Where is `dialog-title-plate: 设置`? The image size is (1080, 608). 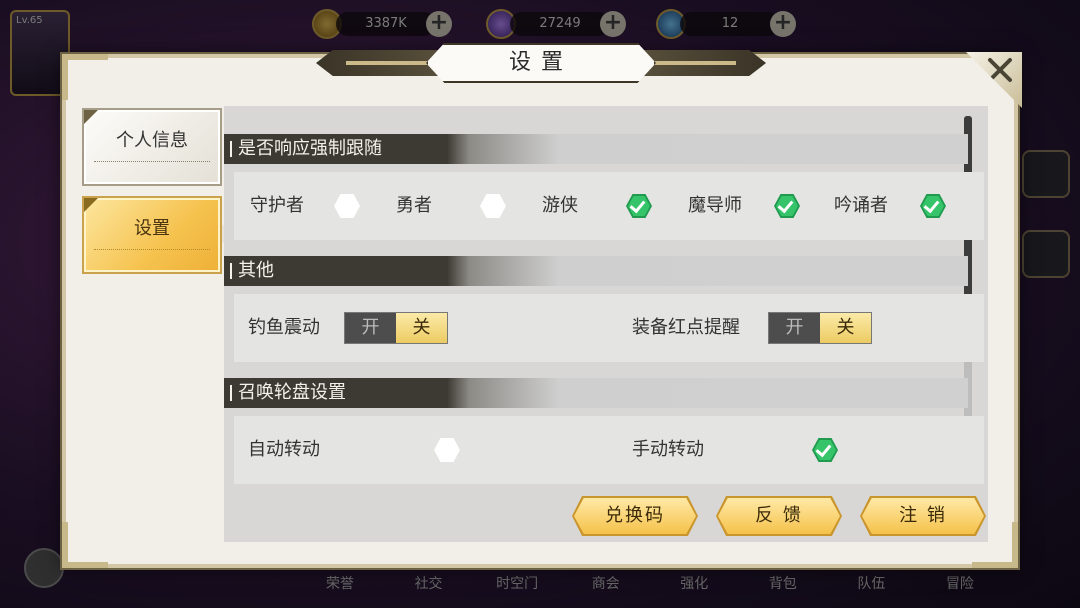 dialog-title-plate: 设置 is located at coordinates (541, 63).